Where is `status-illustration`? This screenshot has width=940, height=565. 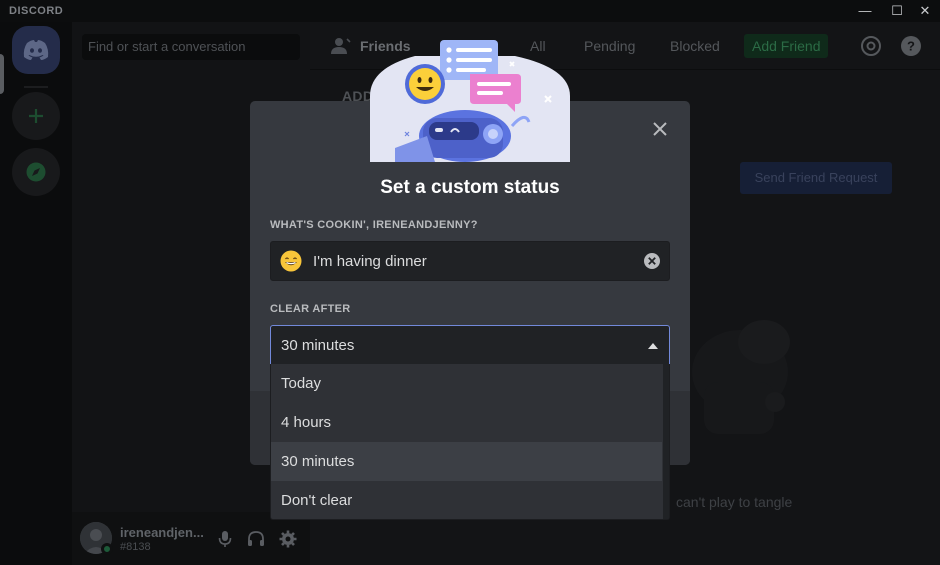 status-illustration is located at coordinates (470, 101).